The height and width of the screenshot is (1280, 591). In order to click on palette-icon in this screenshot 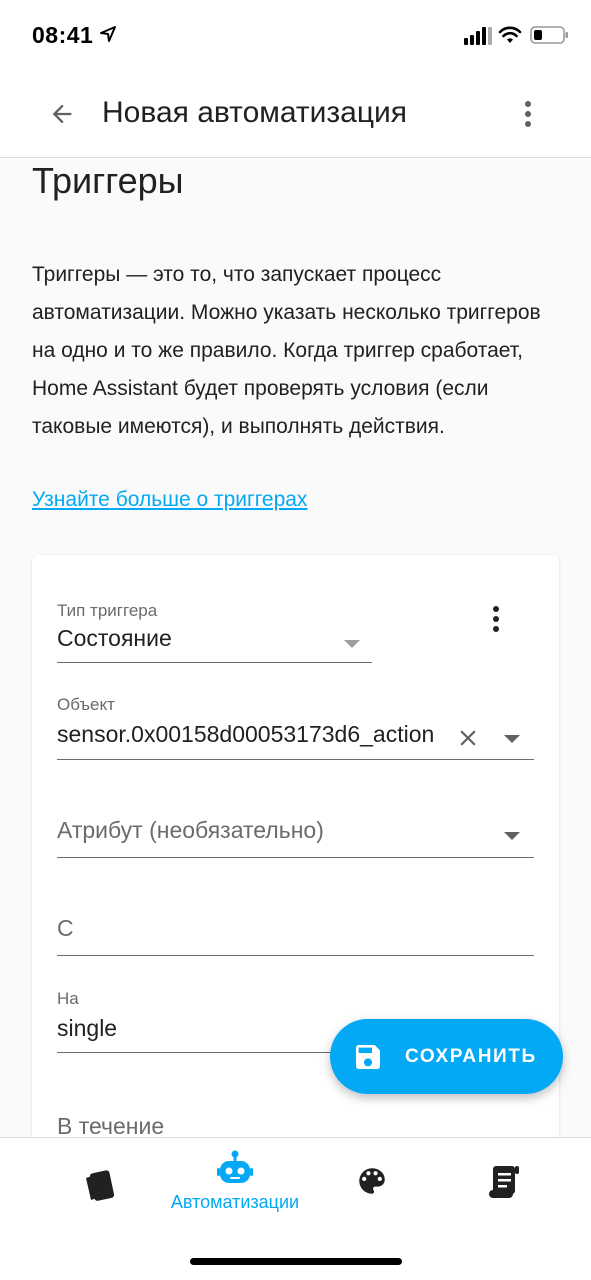, I will do `click(372, 1181)`.